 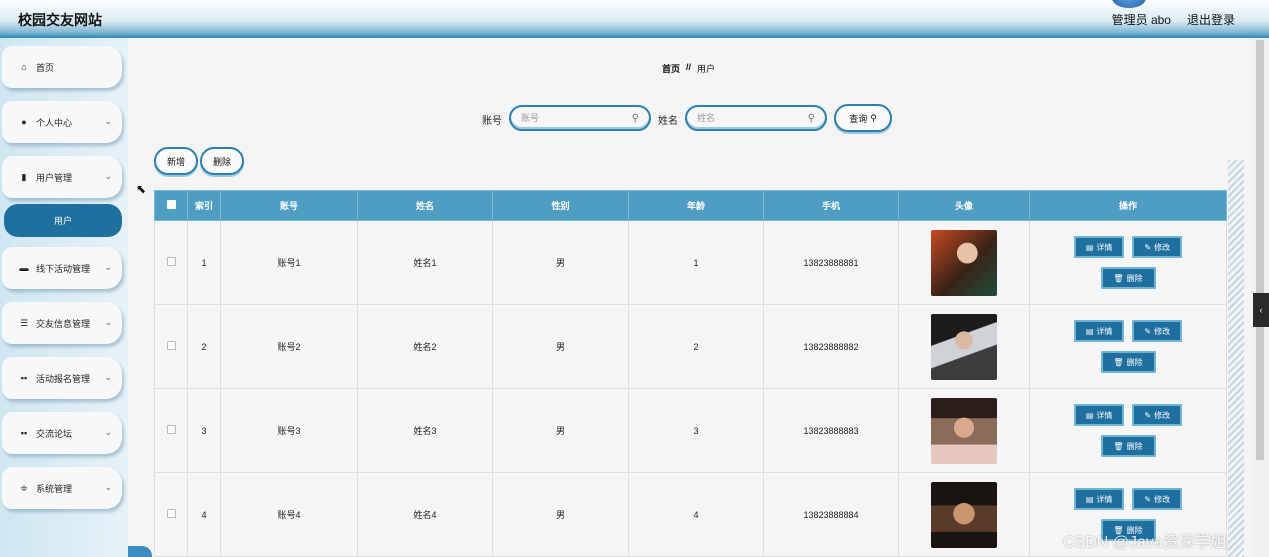 I want to click on search-icon: ⚲, so click(x=873, y=117).